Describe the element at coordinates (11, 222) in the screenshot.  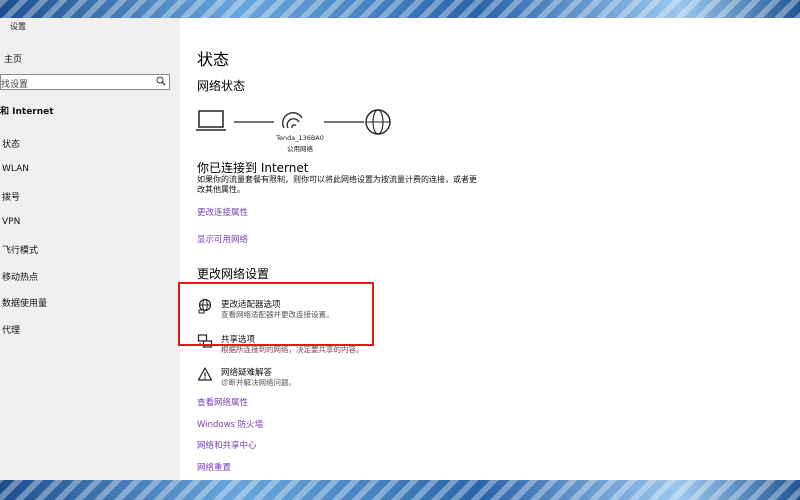
I see `sidebar-item-vpn: VPN` at that location.